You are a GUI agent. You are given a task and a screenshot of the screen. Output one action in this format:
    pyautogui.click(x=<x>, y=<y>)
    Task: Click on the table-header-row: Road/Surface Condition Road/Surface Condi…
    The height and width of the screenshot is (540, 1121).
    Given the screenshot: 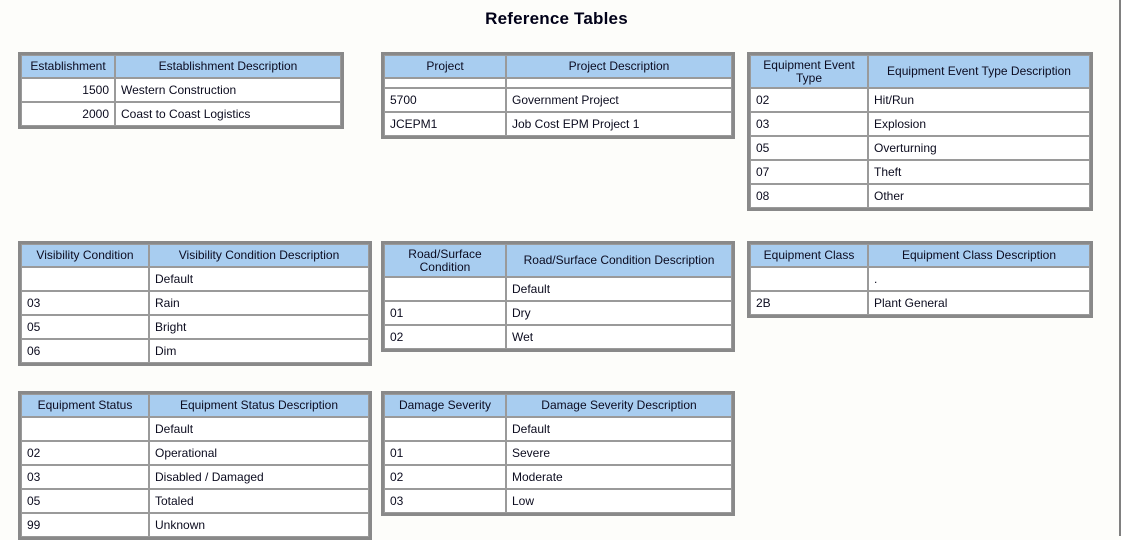 What is the action you would take?
    pyautogui.click(x=558, y=260)
    